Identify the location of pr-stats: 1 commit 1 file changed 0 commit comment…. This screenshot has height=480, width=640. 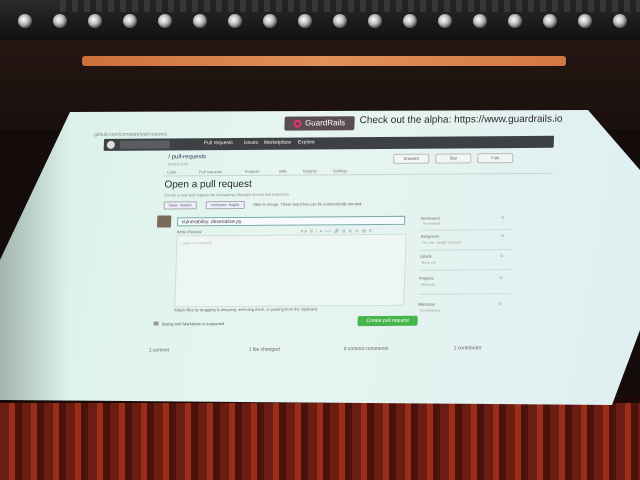
(359, 349).